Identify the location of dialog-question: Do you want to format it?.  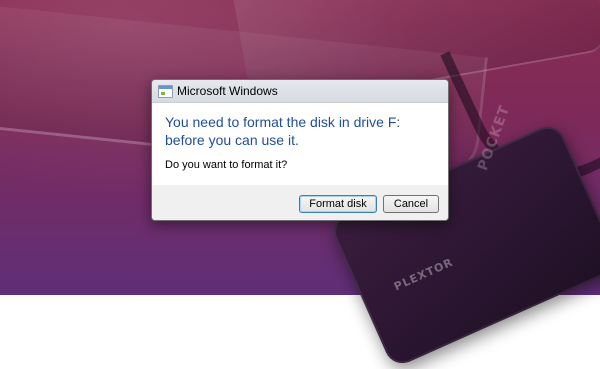
(226, 165).